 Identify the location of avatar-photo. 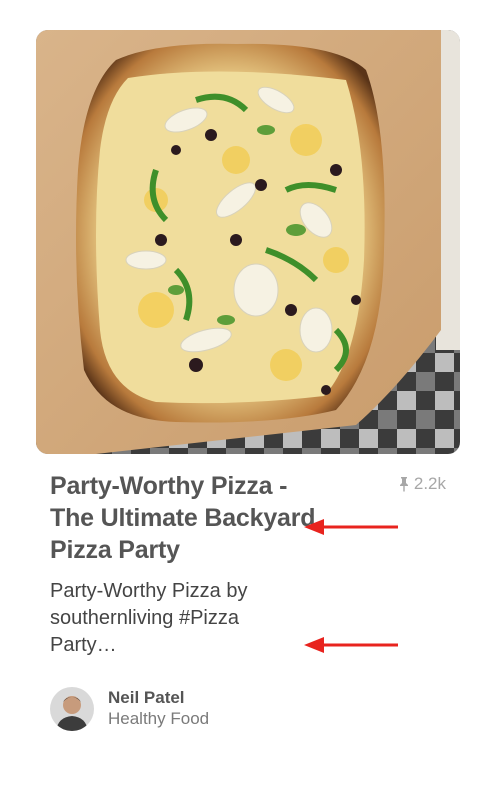
(72, 709).